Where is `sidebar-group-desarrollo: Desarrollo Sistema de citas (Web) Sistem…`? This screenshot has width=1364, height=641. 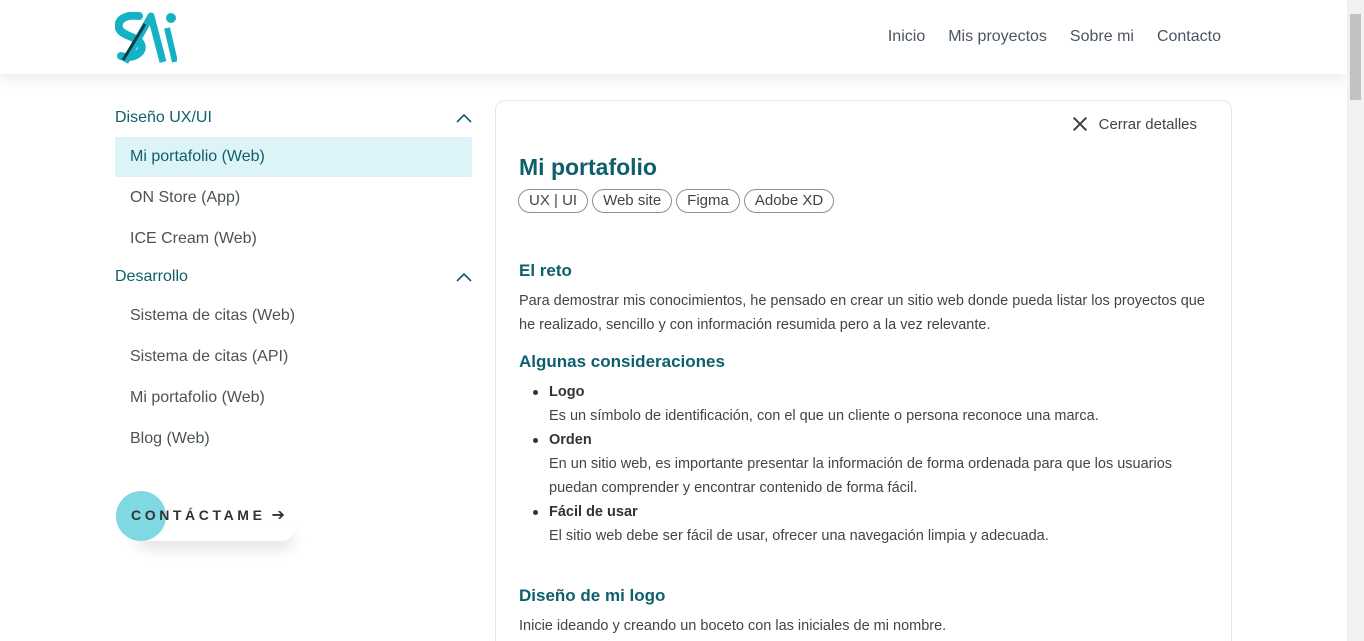 sidebar-group-desarrollo: Desarrollo Sistema de citas (Web) Sistem… is located at coordinates (293, 359).